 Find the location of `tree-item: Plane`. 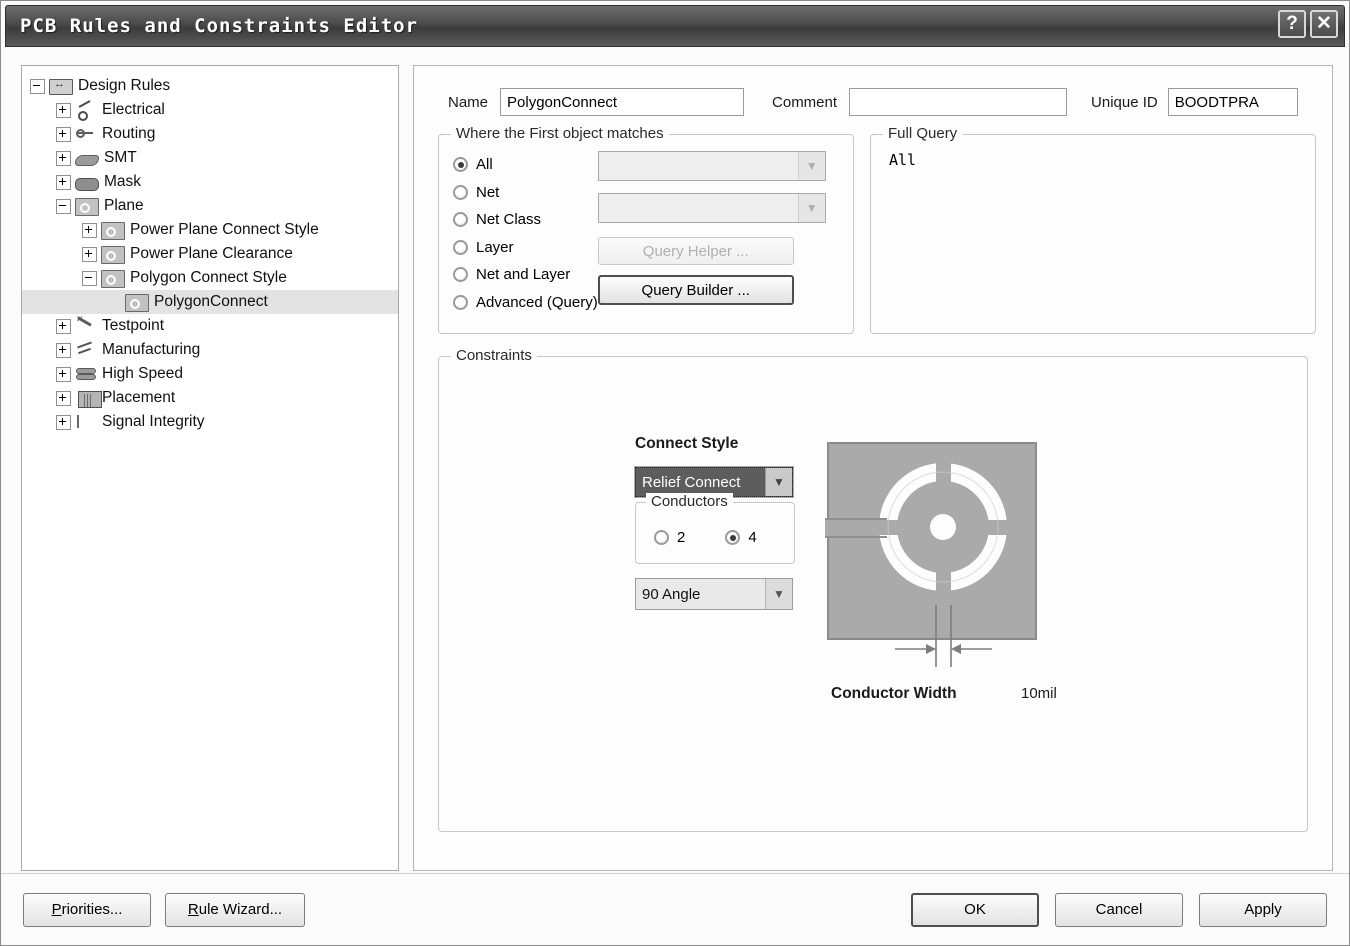

tree-item: Plane is located at coordinates (210, 206).